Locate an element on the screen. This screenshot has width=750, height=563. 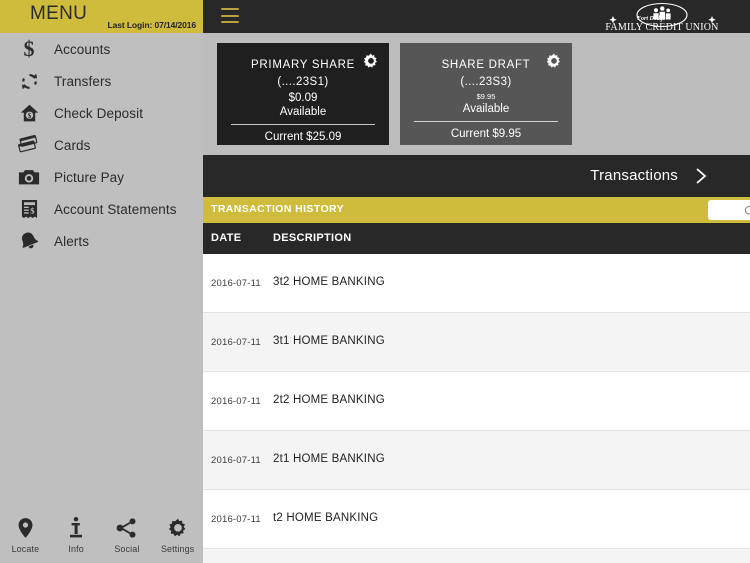
sidebar-item-account-statements: $ Account Statements is located at coordinates (101, 209).